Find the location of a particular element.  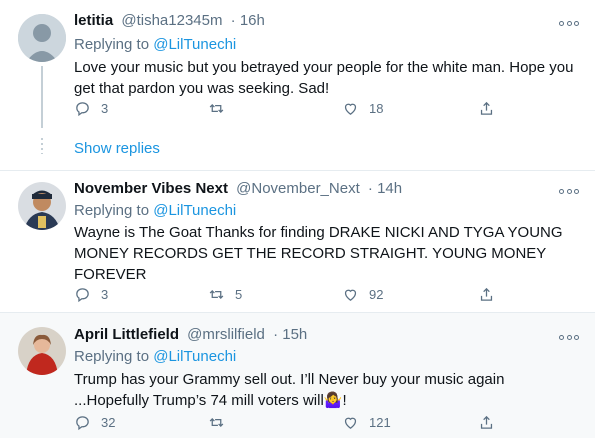

handle: @tisha12345m is located at coordinates (171, 20).